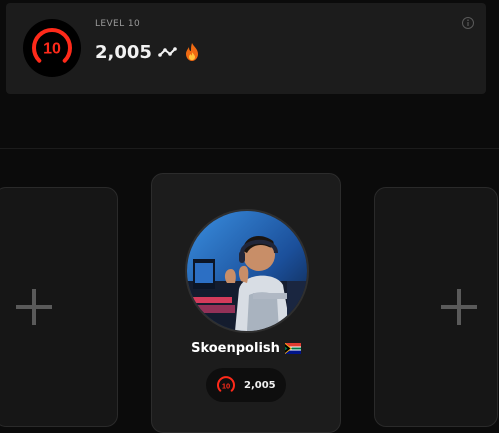 The image size is (499, 433). What do you see at coordinates (123, 52) in the screenshot?
I see `elo-value: 2,005` at bounding box center [123, 52].